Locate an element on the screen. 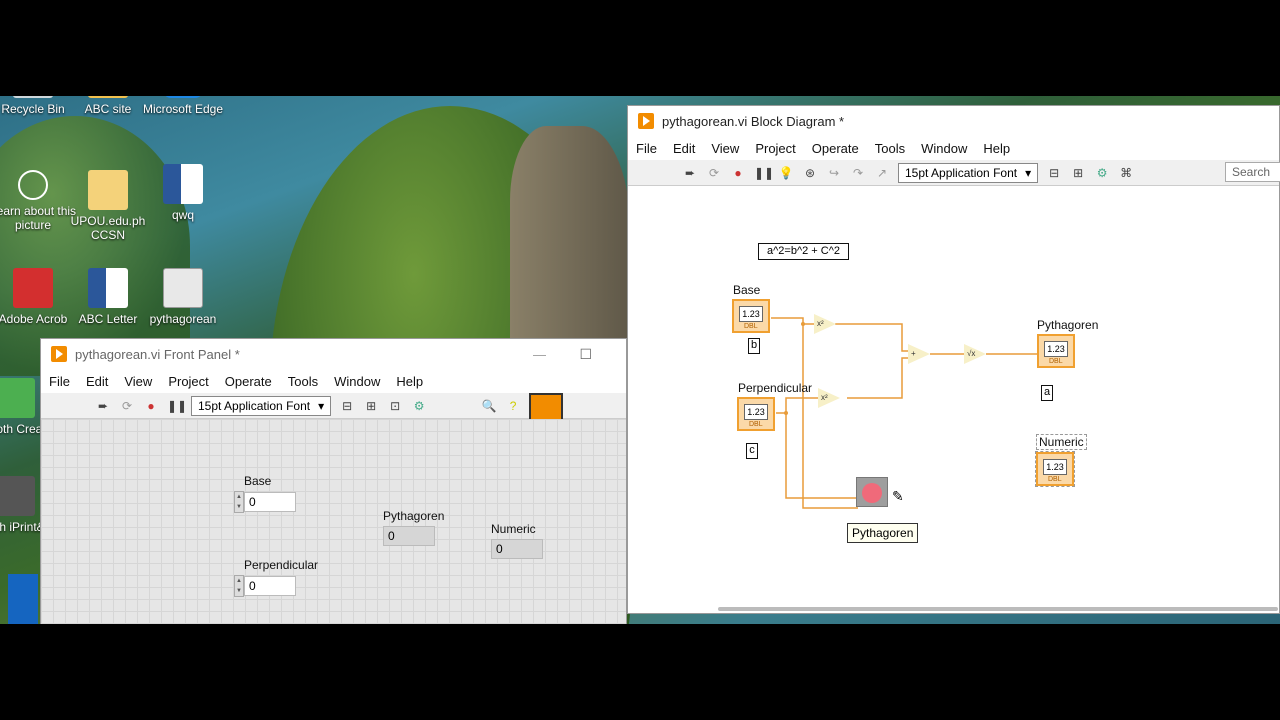 This screenshot has width=1280, height=720. formula-comment: a^2=b^2 + C^2 is located at coordinates (803, 251).